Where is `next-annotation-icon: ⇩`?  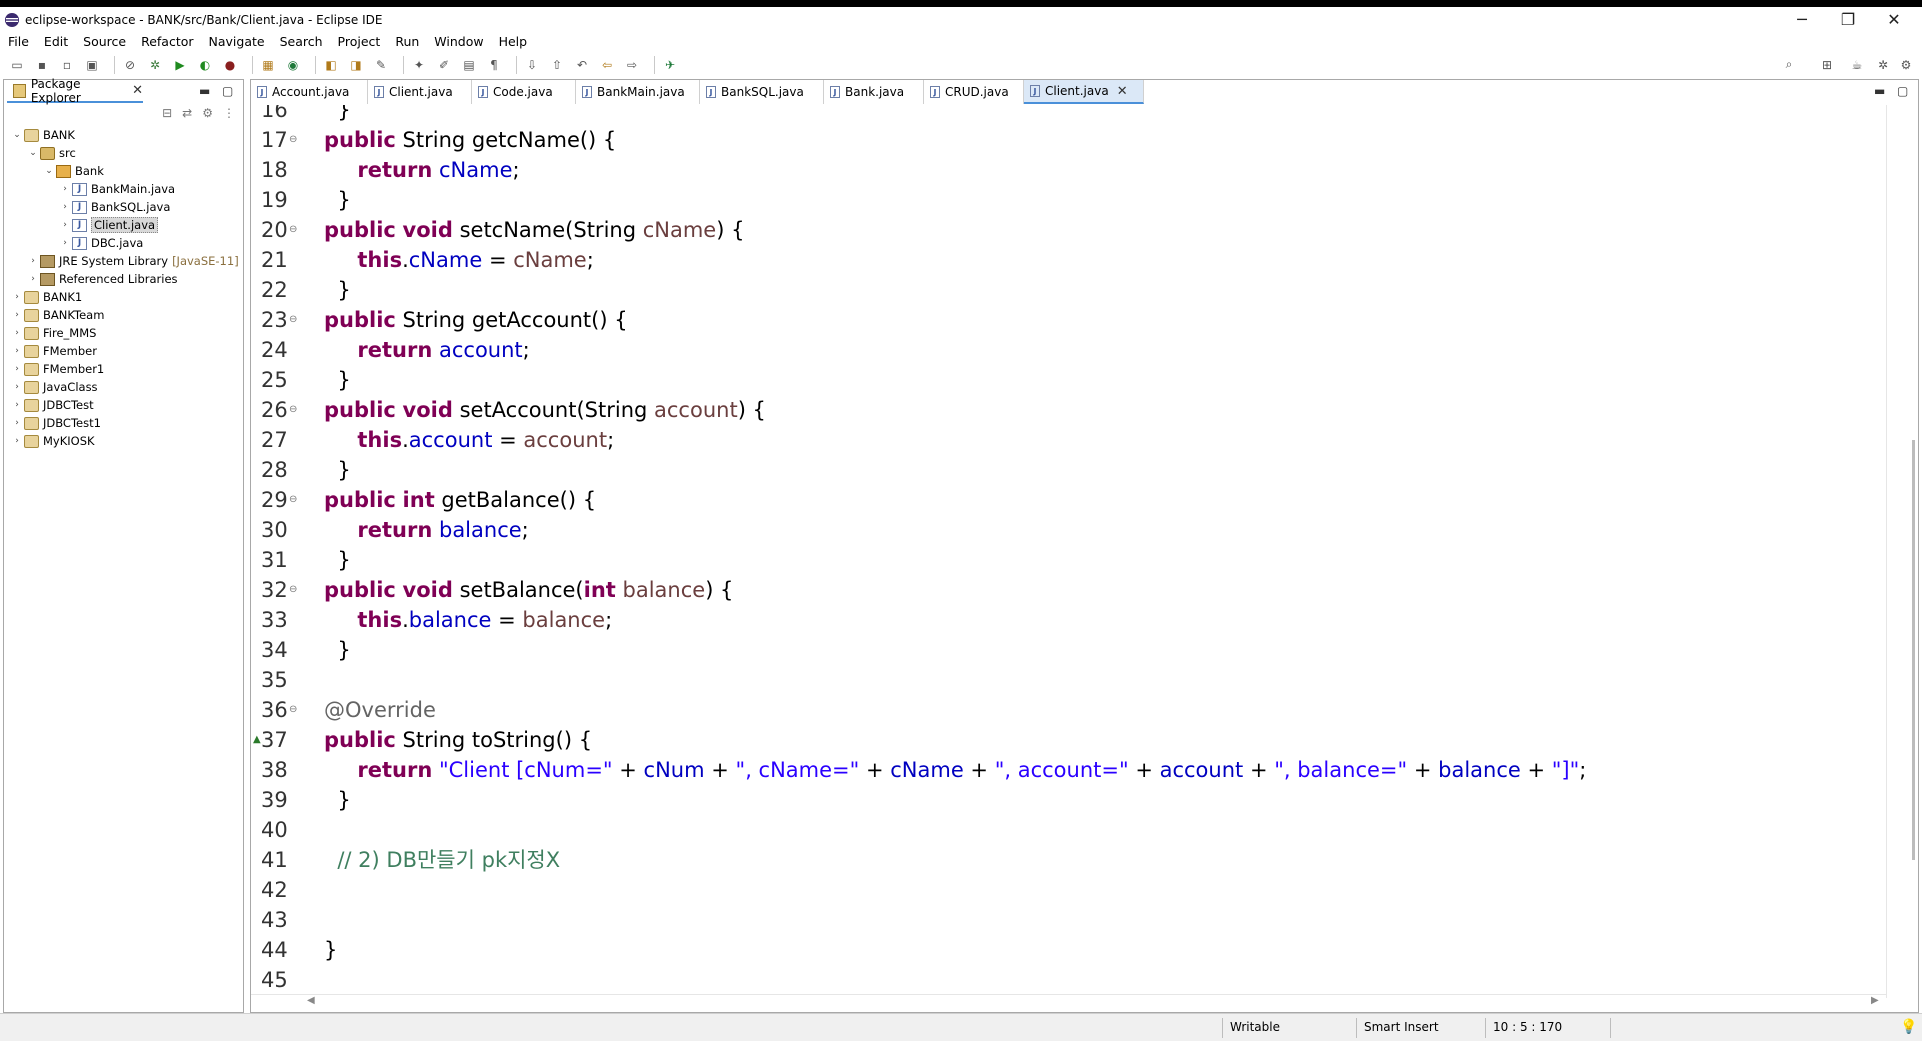 next-annotation-icon: ⇩ is located at coordinates (532, 65).